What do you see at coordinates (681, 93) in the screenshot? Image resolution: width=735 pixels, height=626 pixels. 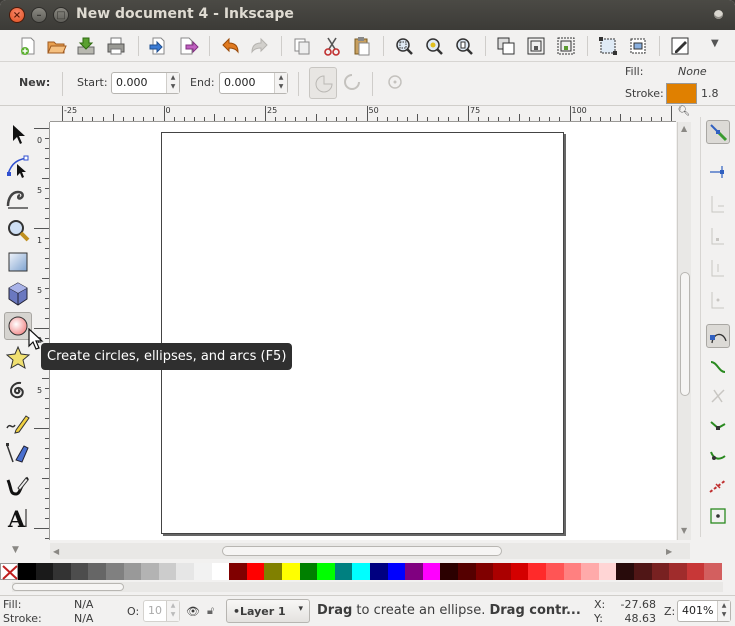 I see `stroke-color-swatch` at bounding box center [681, 93].